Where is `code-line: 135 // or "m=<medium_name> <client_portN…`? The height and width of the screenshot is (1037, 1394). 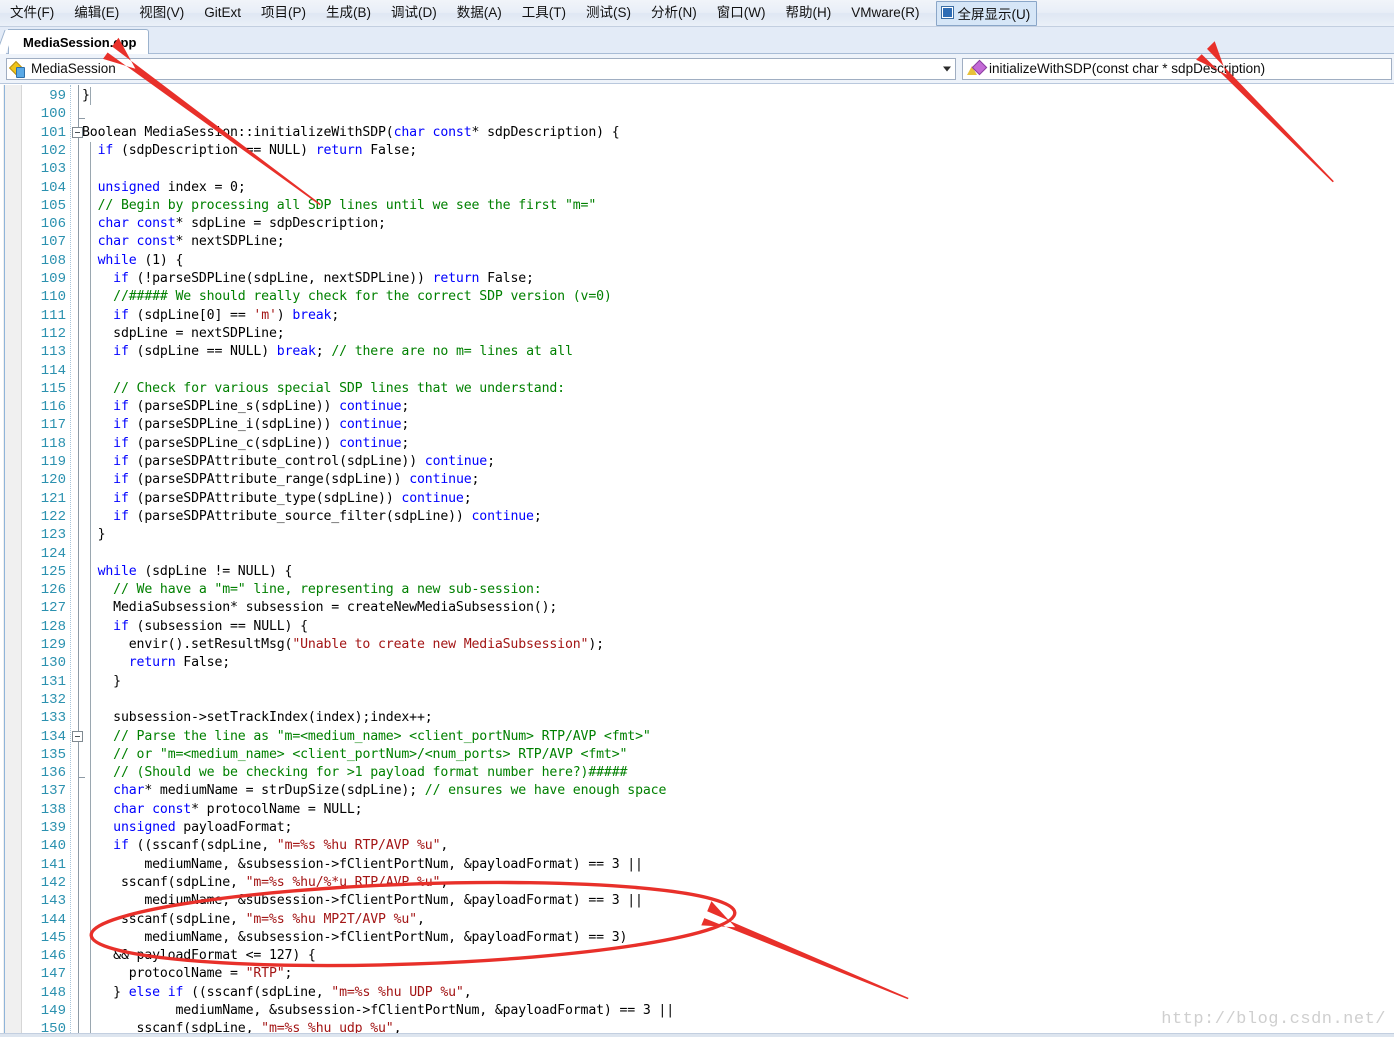
code-line: 135 // or "m=<medium_name> <client_portN… is located at coordinates (697, 755).